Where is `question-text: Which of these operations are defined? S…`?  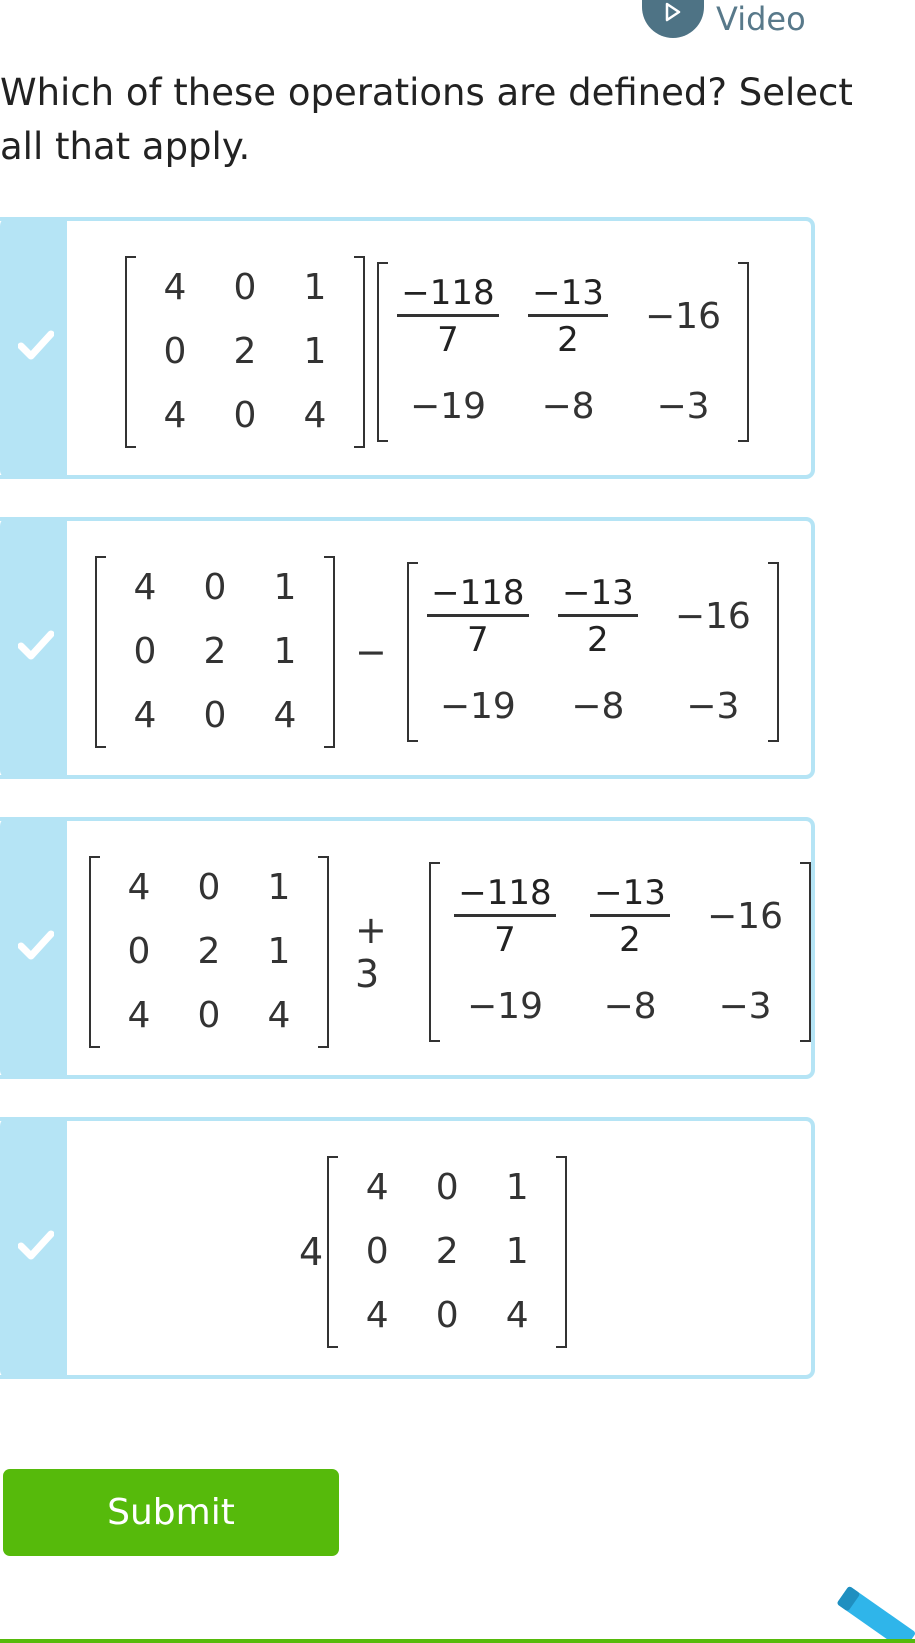 question-text: Which of these operations are defined? S… is located at coordinates (457, 120).